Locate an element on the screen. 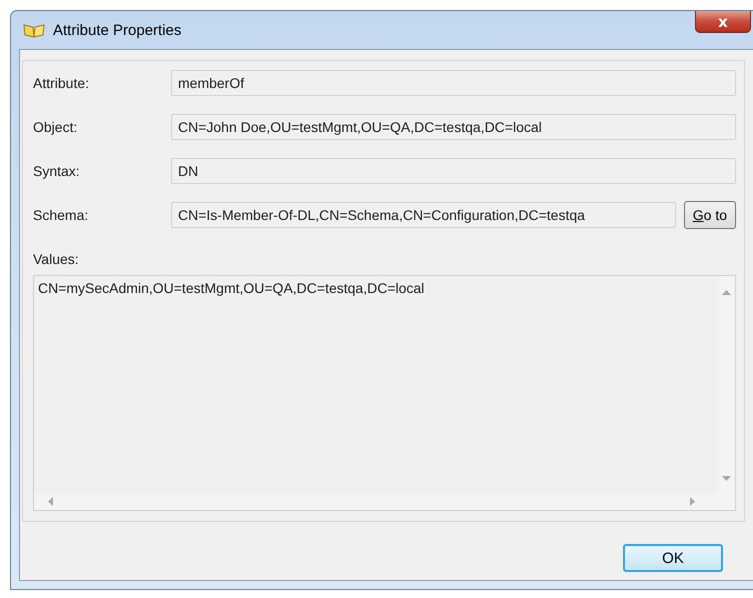  values-label: Values: is located at coordinates (56, 259).